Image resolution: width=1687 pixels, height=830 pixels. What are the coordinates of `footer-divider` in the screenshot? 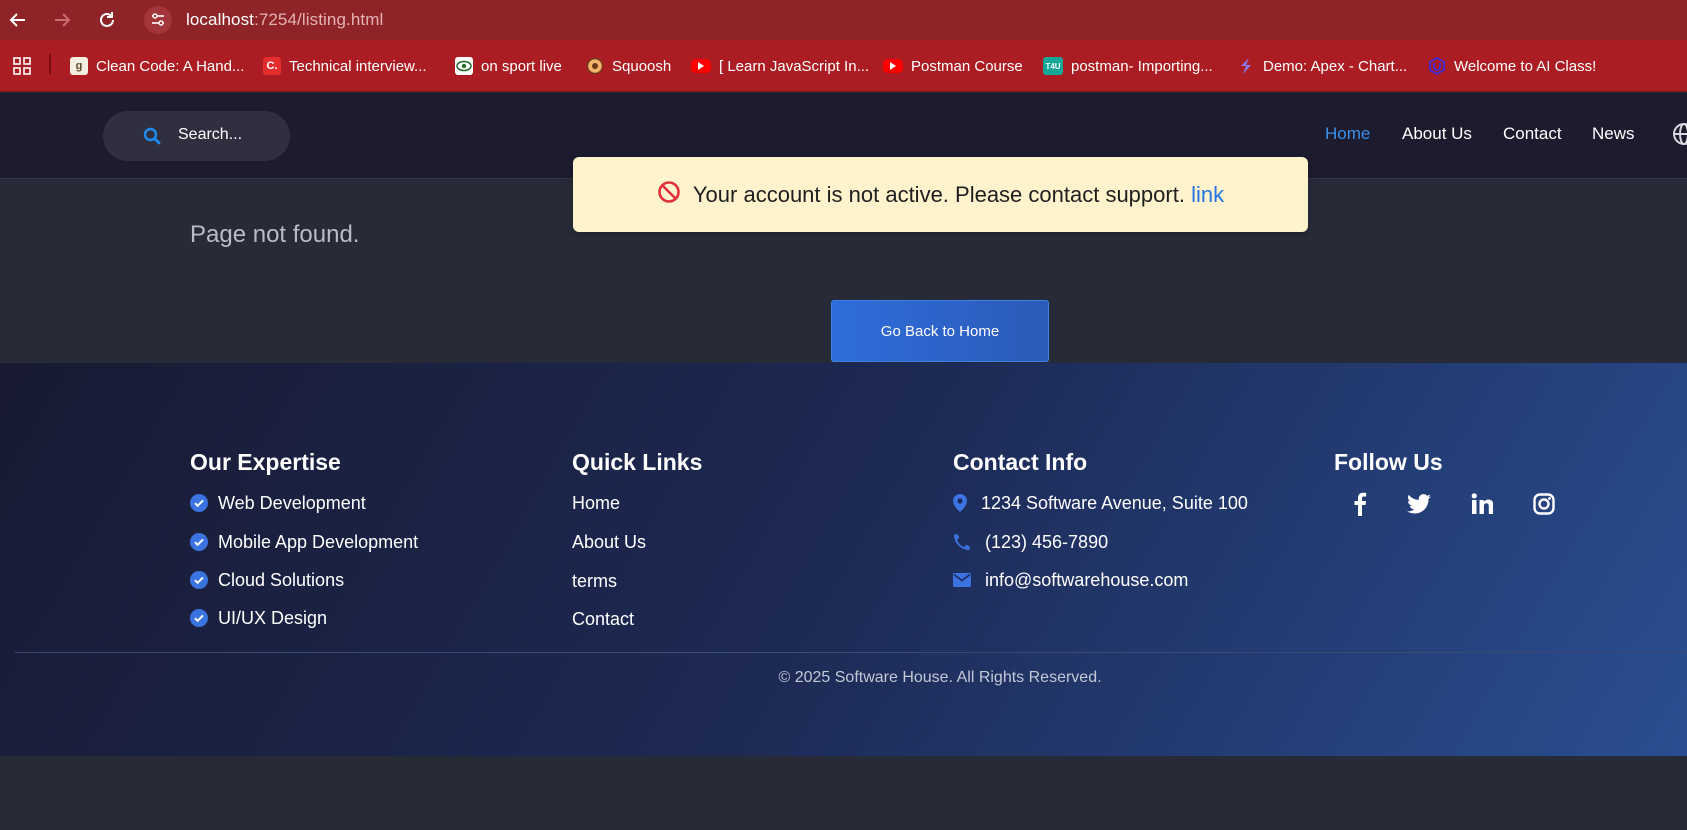 It's located at (851, 652).